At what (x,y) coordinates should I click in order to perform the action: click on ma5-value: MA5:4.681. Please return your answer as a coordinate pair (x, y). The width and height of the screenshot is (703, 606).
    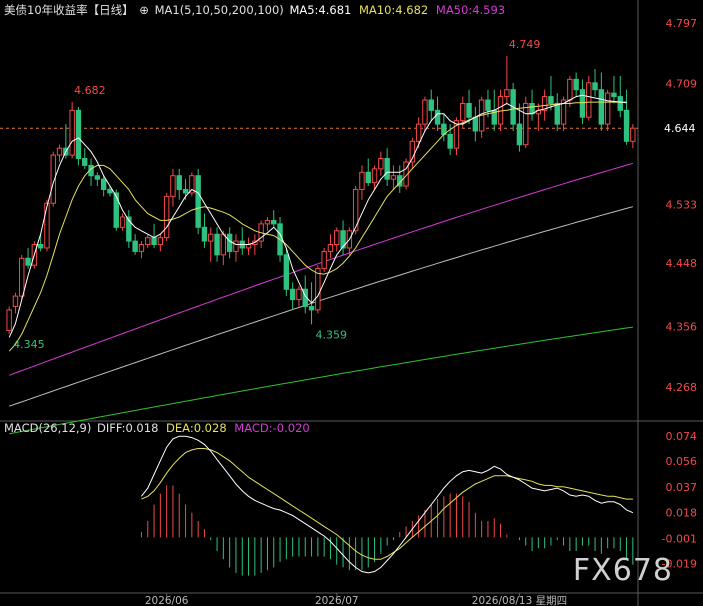
    Looking at the image, I should click on (320, 10).